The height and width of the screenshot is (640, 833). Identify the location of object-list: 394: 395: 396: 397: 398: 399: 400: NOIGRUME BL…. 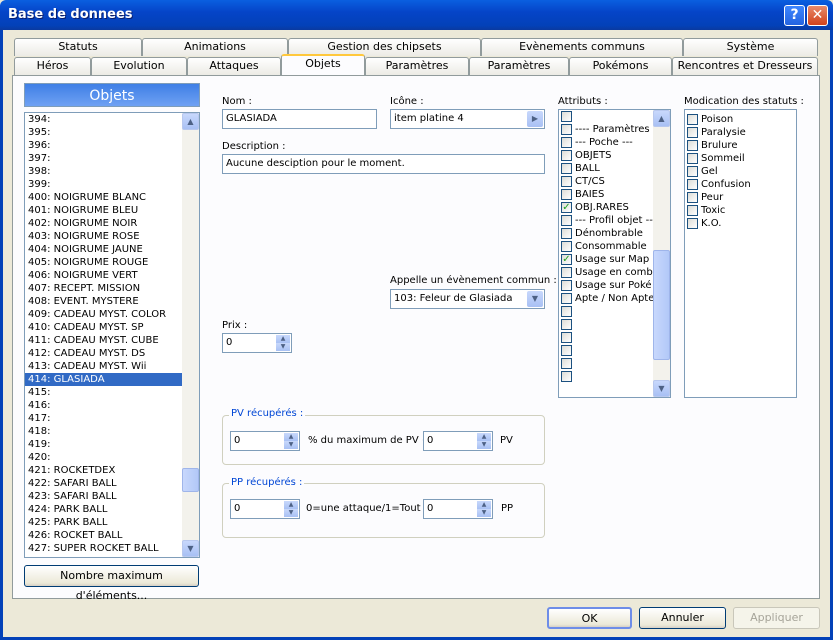
(112, 335).